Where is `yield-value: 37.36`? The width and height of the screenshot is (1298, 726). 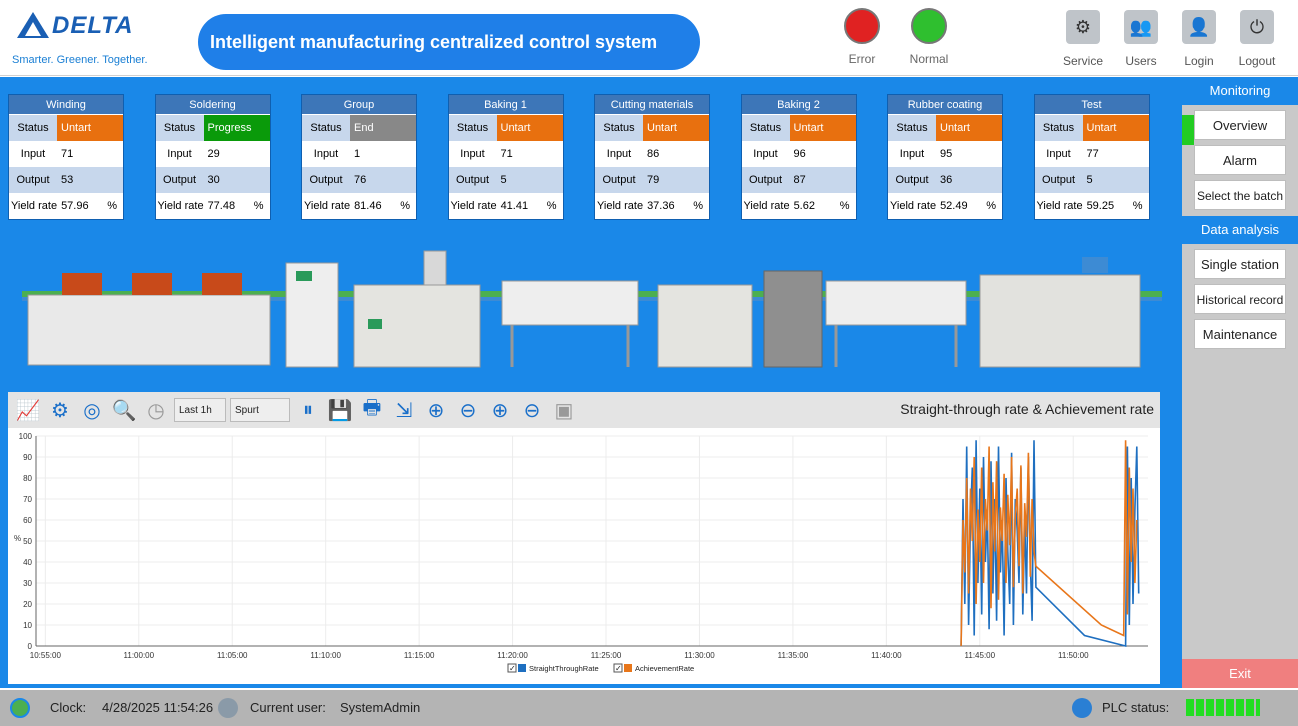 yield-value: 37.36 is located at coordinates (661, 206).